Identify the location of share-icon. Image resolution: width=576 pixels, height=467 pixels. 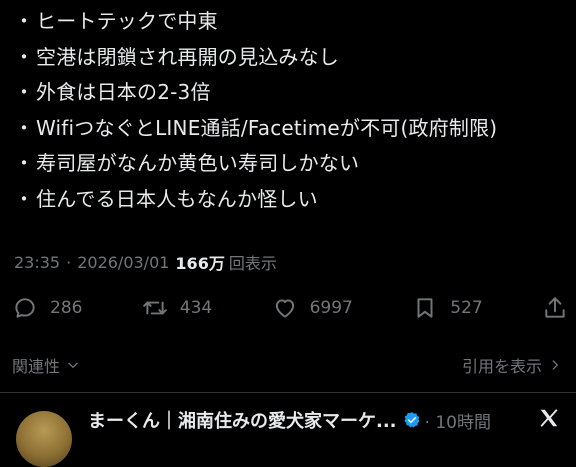
(555, 307).